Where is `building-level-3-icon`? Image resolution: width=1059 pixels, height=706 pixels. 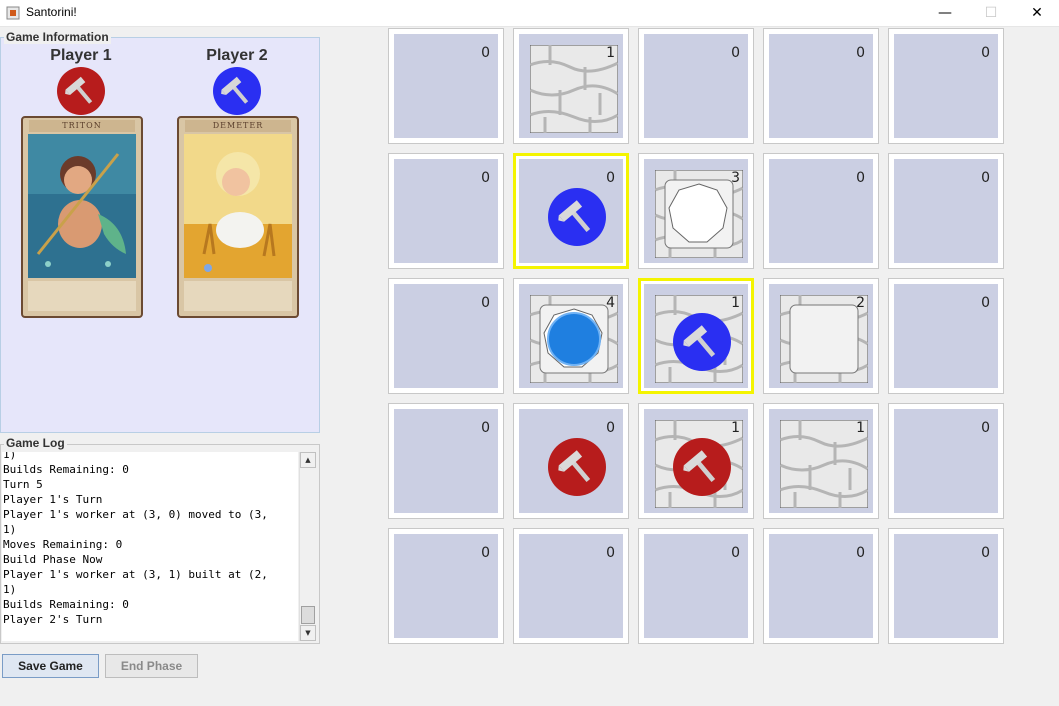 building-level-3-icon is located at coordinates (699, 214).